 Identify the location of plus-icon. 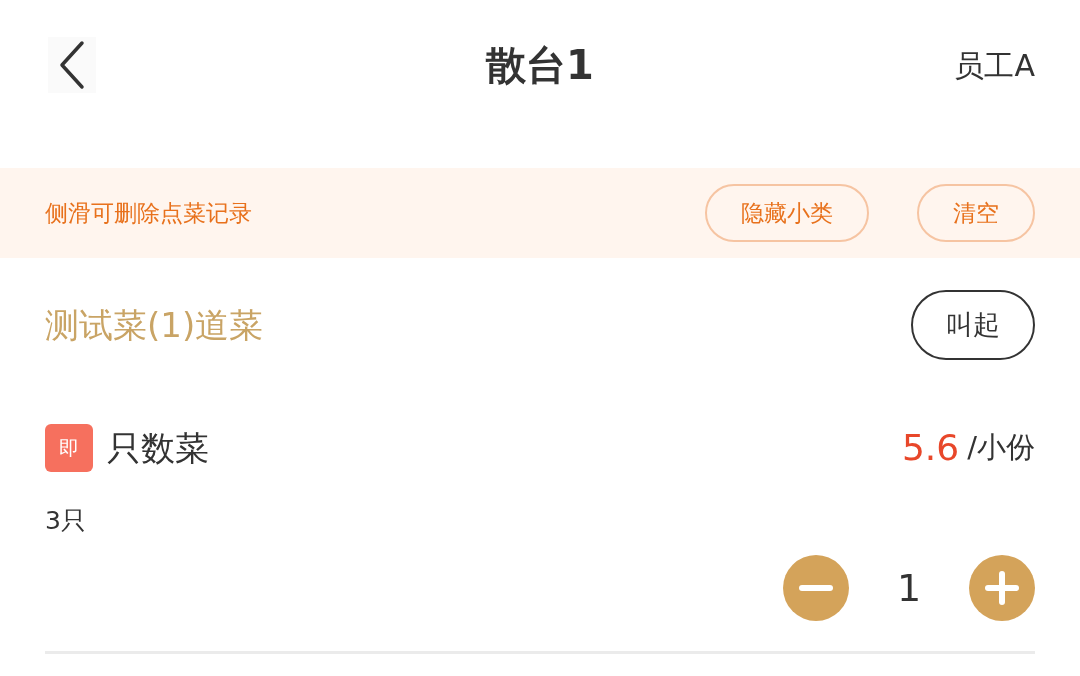
(1002, 588).